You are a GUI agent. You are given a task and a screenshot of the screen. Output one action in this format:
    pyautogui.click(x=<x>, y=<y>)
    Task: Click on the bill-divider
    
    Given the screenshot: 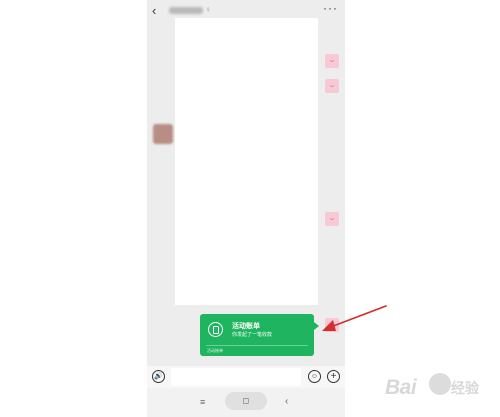 What is the action you would take?
    pyautogui.click(x=257, y=345)
    